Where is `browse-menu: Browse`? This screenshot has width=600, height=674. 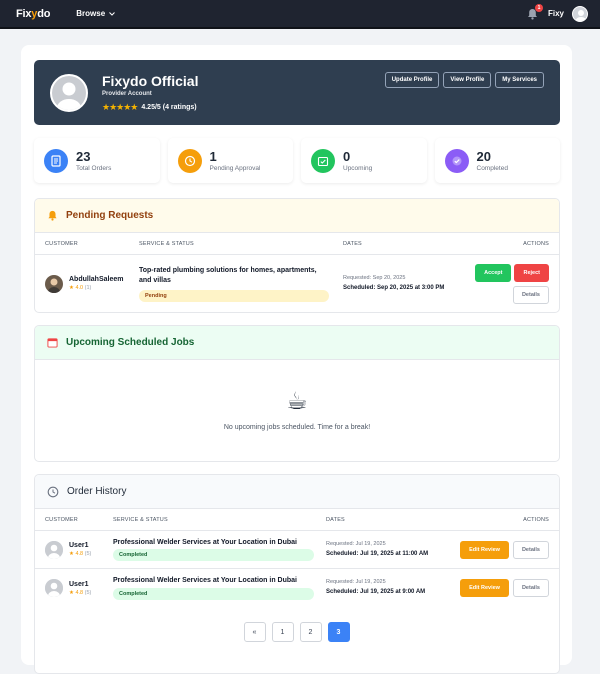
browse-menu: Browse is located at coordinates (96, 13).